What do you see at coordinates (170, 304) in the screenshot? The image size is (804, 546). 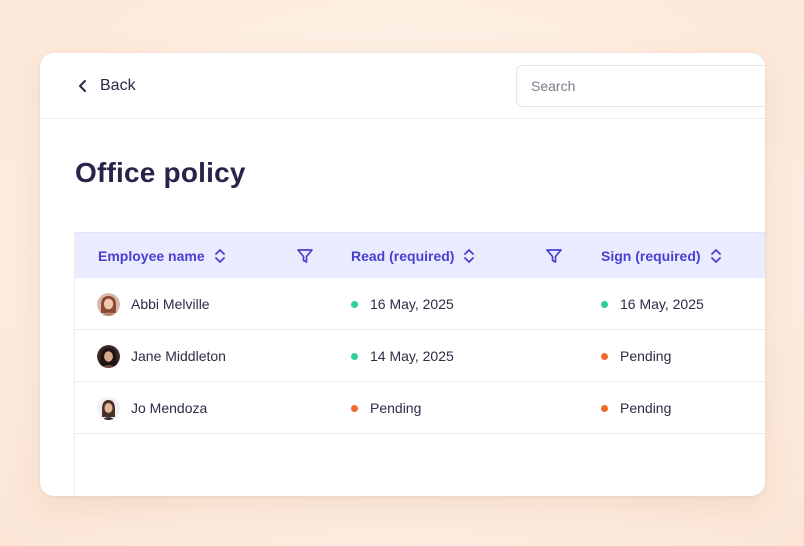 I see `employee-name: Abbi Melville` at bounding box center [170, 304].